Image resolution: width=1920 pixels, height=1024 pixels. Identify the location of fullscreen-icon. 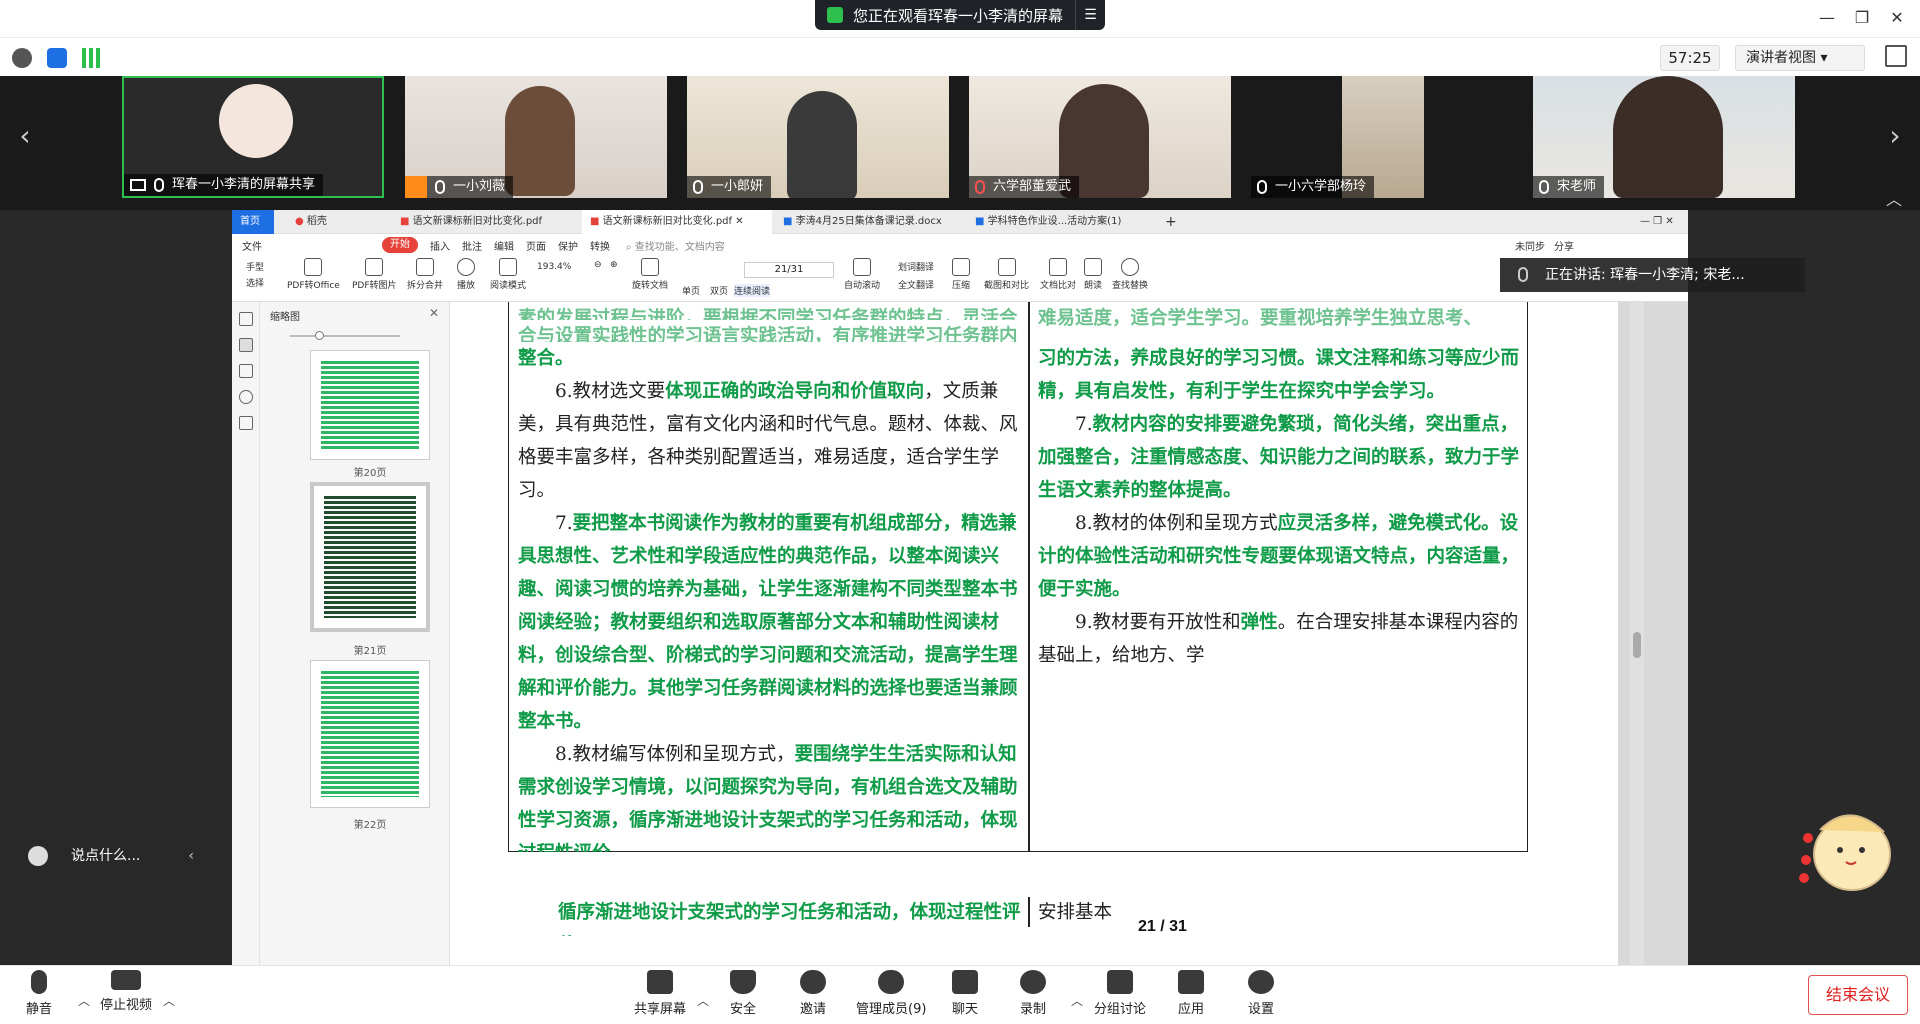
(1896, 56).